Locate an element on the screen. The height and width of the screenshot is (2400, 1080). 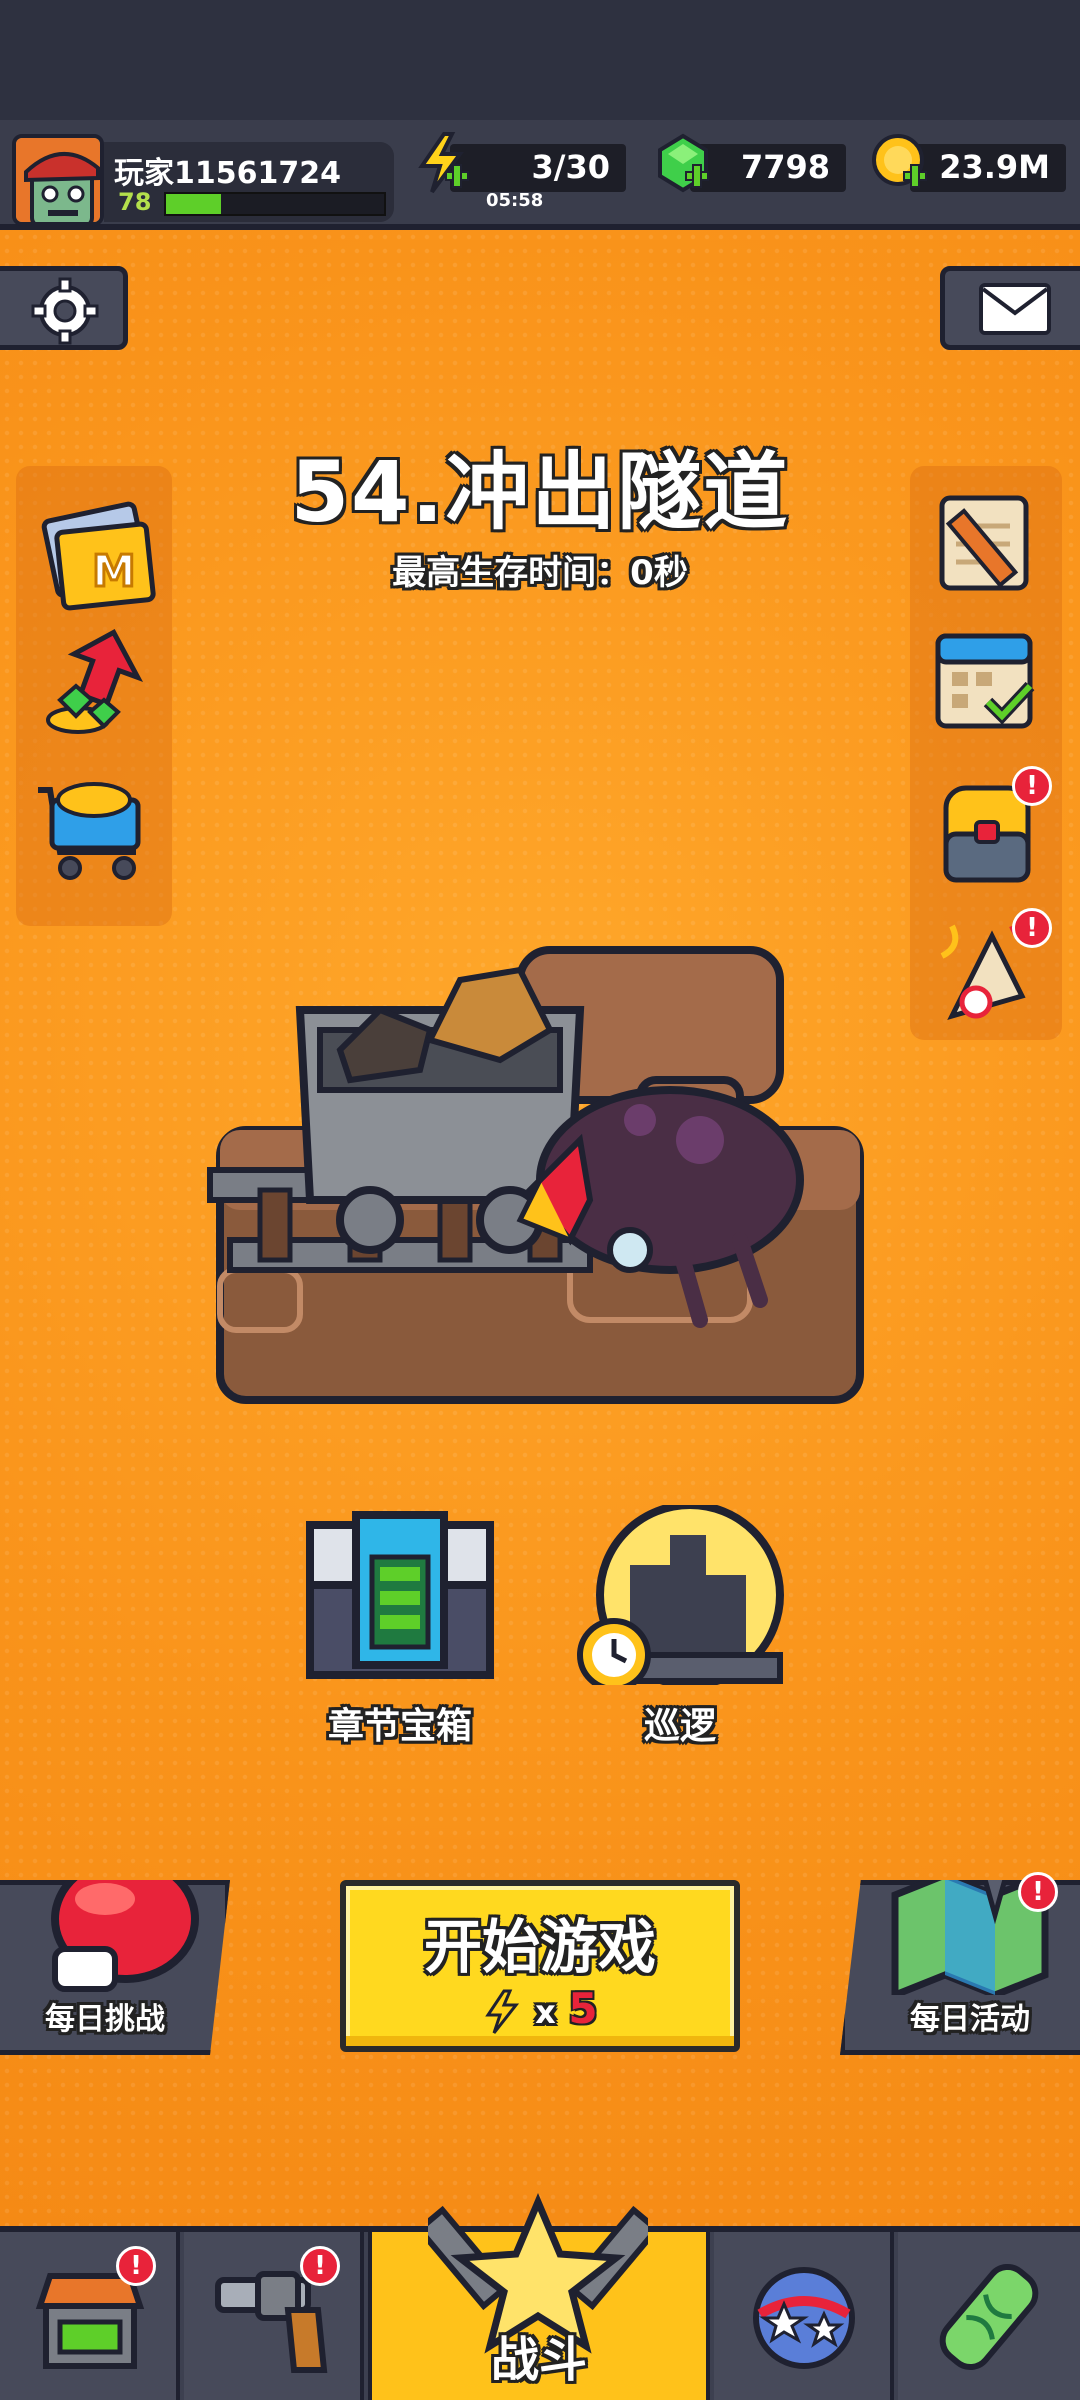
chapter-chest-button: 章节宝箱 is located at coordinates (400, 1627).